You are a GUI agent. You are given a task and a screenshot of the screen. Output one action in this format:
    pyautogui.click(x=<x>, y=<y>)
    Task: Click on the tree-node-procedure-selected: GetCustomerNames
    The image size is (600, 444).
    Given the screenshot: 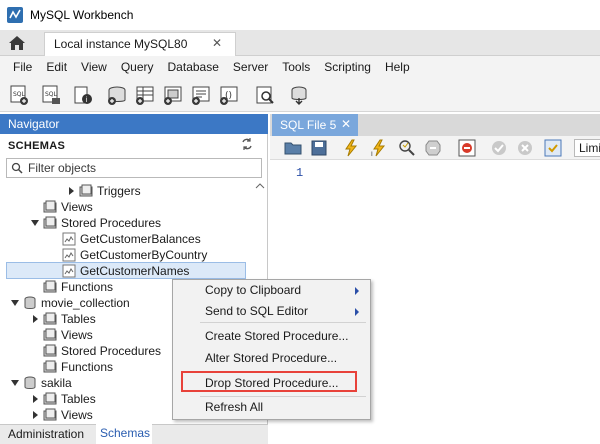 What is the action you would take?
    pyautogui.click(x=125, y=271)
    